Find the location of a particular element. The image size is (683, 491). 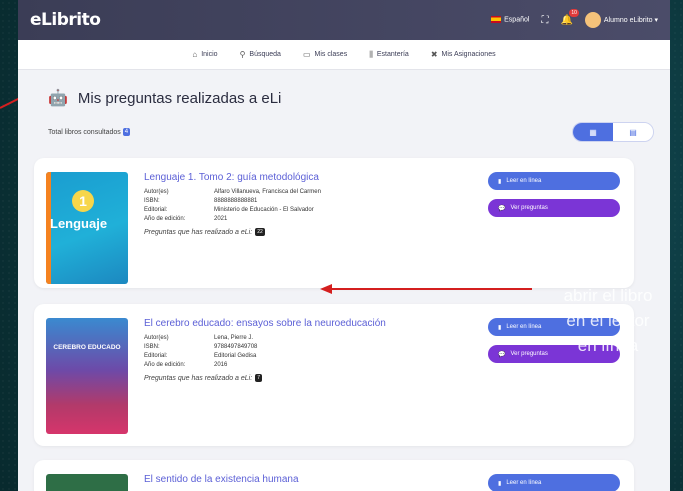

search-icon: ⚲ is located at coordinates (242, 54).